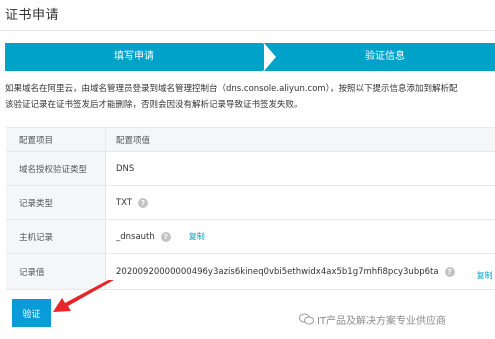 This screenshot has width=495, height=339. I want to click on arrow-icon, so click(83, 296).